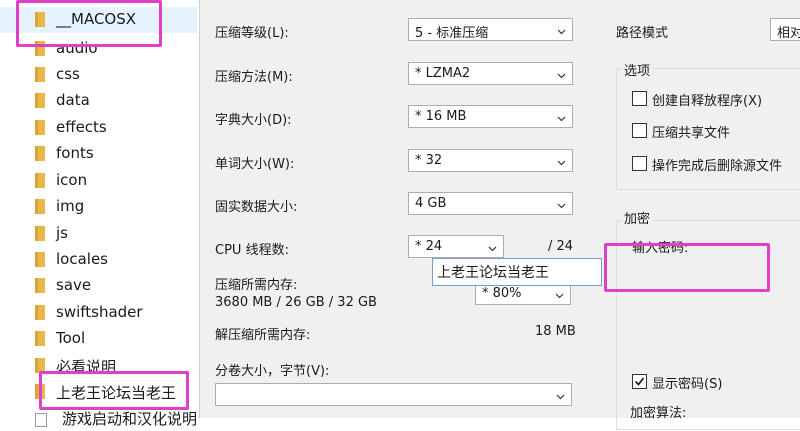 This screenshot has height=431, width=800. I want to click on list-item: save, so click(98, 286).